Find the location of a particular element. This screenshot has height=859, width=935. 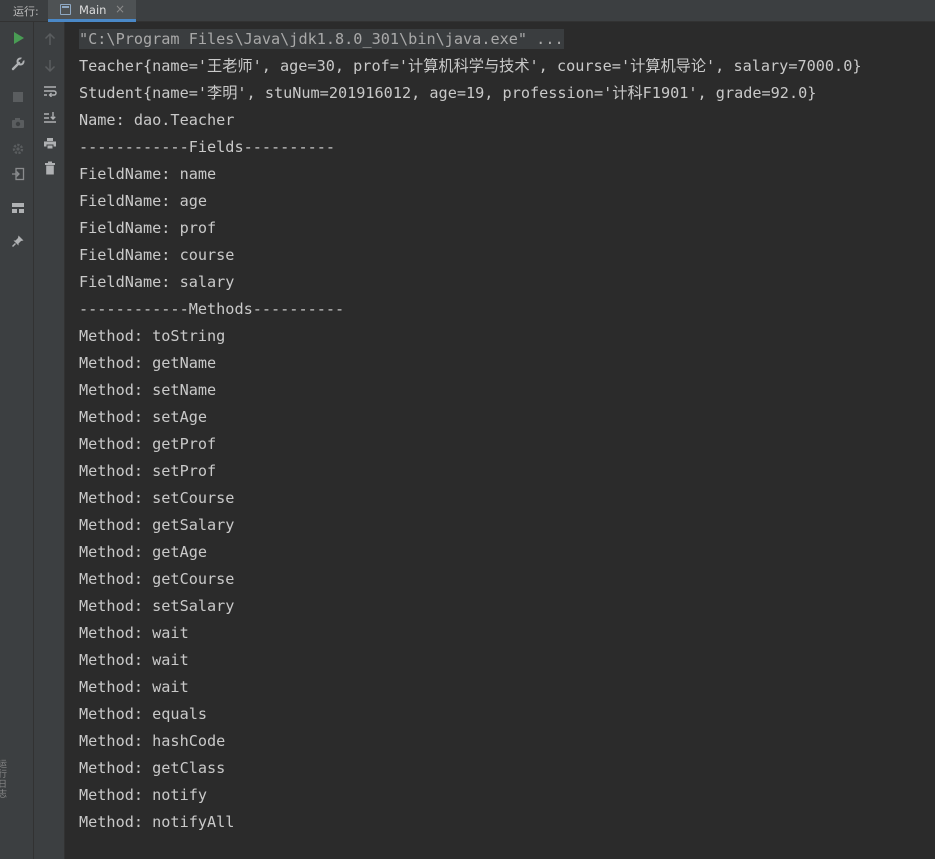

wrench-icon is located at coordinates (18, 64).